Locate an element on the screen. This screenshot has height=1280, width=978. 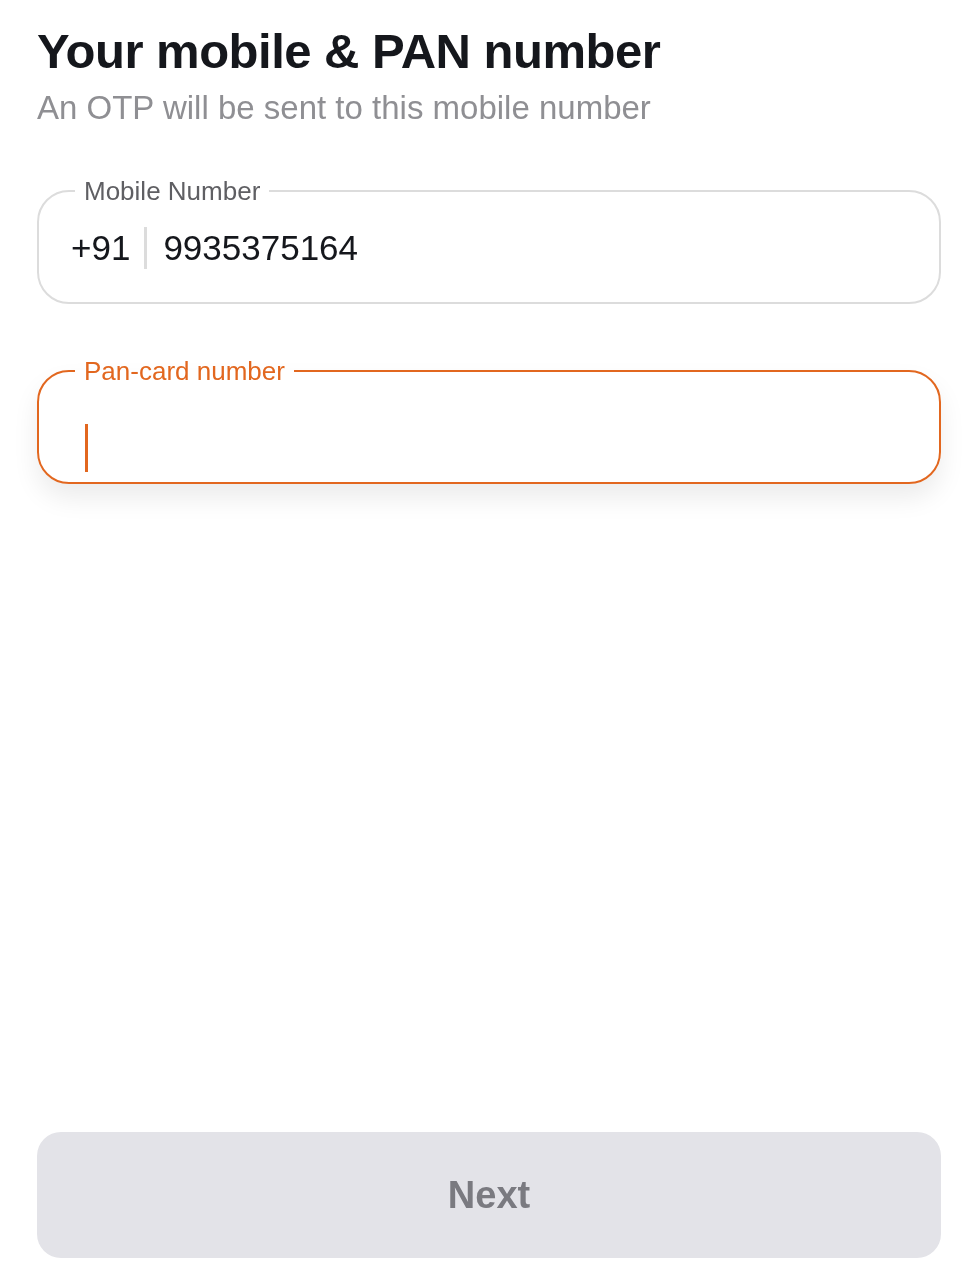
field-label: Pan-card number is located at coordinates (184, 371).